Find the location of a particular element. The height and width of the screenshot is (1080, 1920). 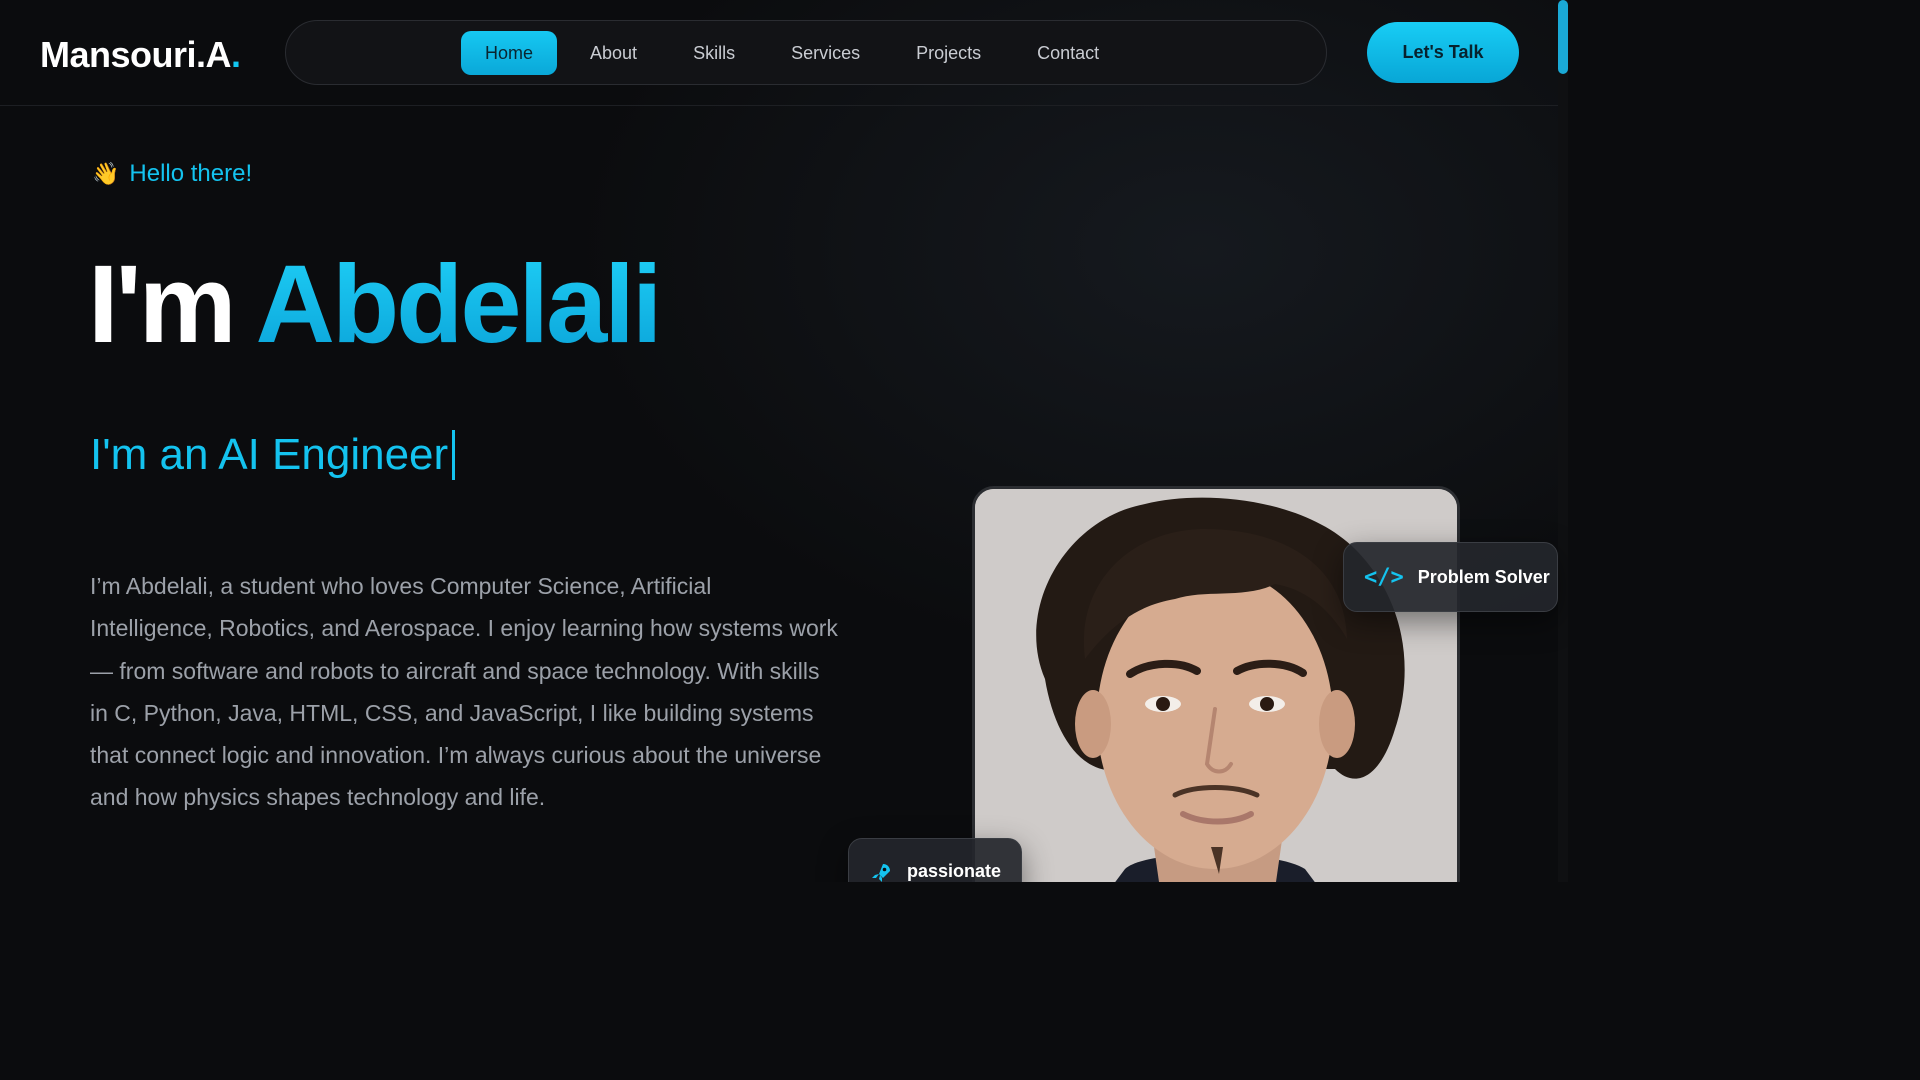

rocket-icon is located at coordinates (881, 871).